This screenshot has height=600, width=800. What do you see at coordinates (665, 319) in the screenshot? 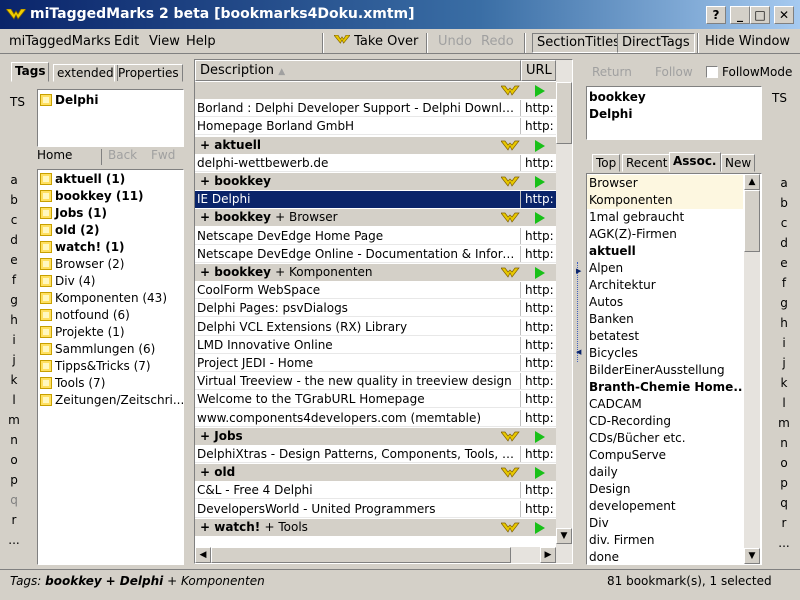
I see `assoc-tag-item: Banken` at bounding box center [665, 319].